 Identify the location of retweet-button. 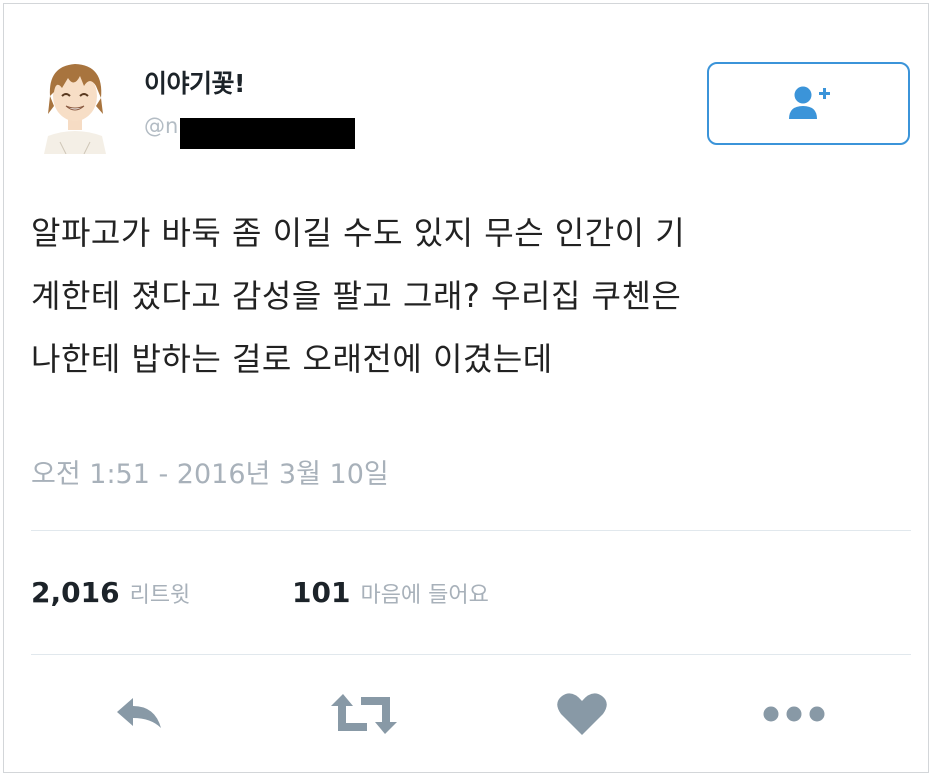
(364, 714).